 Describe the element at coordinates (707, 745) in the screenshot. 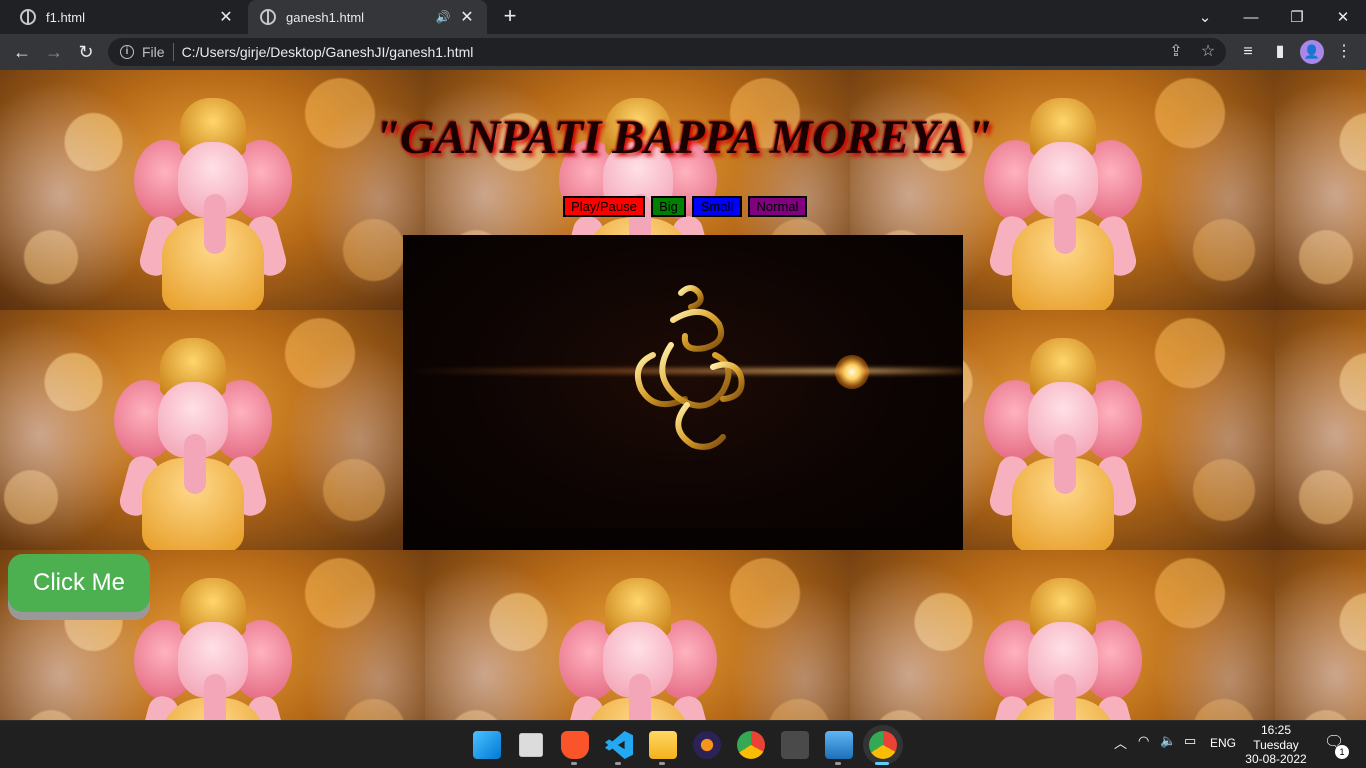

I see `eclipse-icon` at that location.